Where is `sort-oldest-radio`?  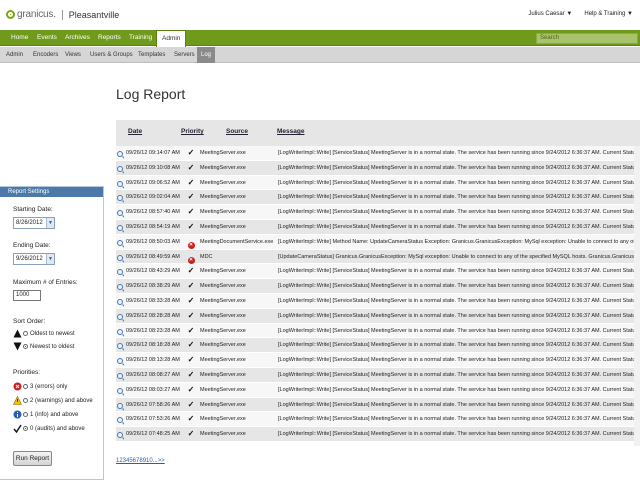
sort-oldest-radio is located at coordinates (25, 333).